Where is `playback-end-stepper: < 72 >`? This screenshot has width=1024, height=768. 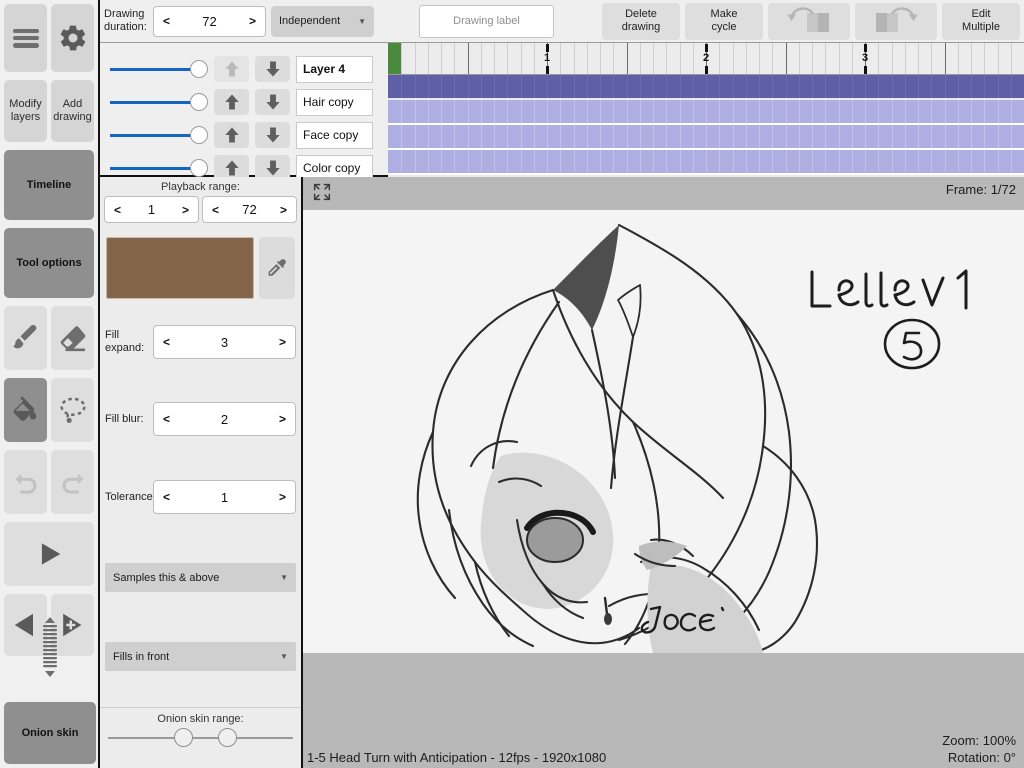
playback-end-stepper: < 72 > is located at coordinates (249, 209).